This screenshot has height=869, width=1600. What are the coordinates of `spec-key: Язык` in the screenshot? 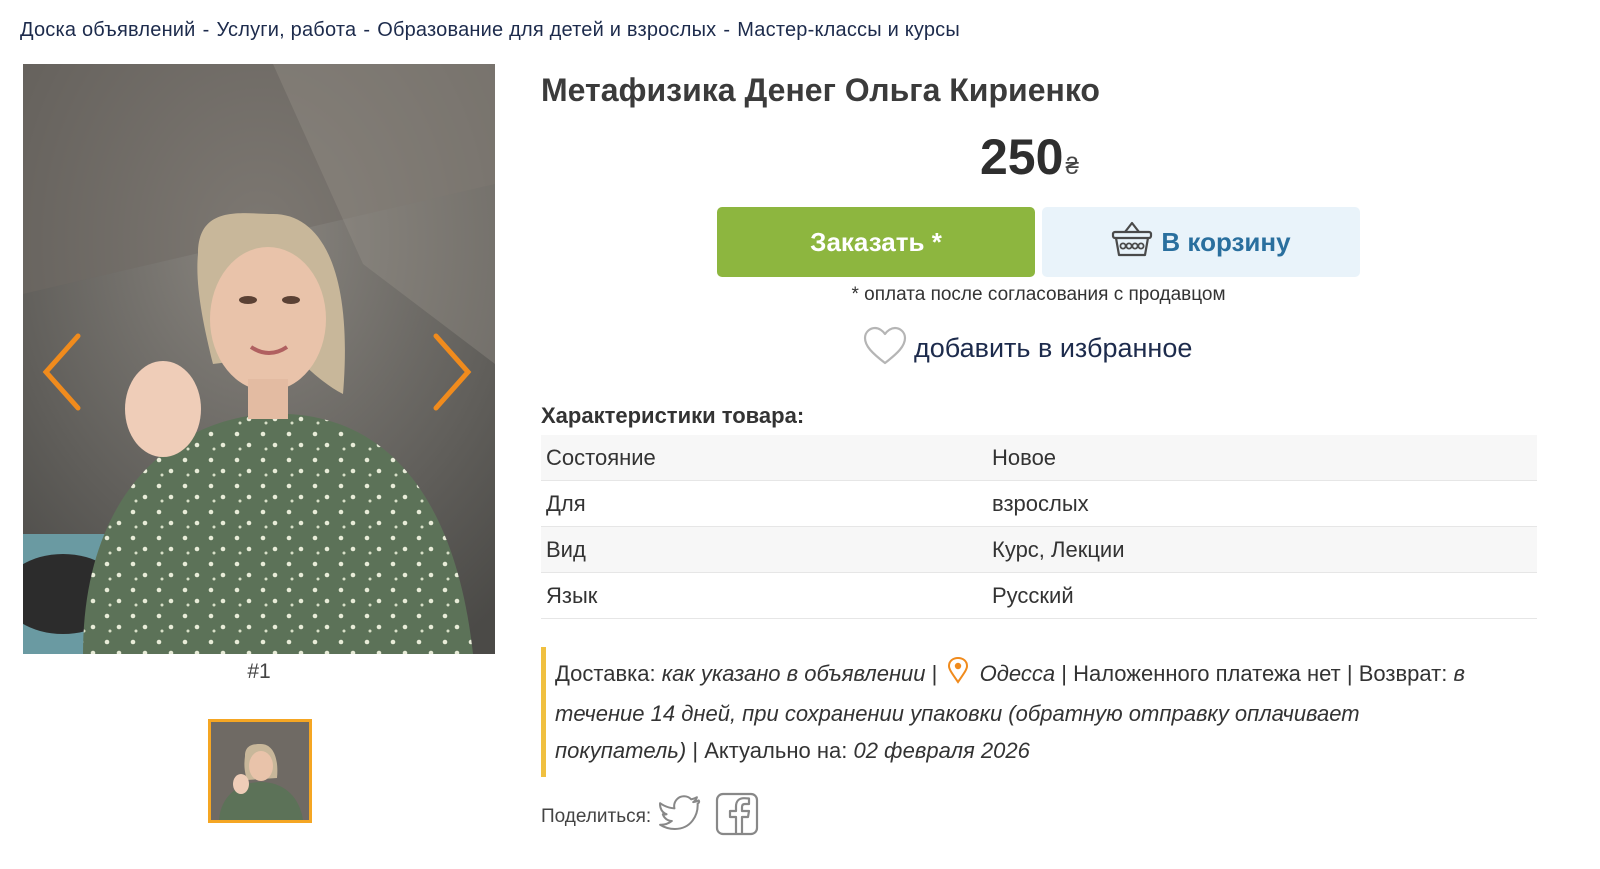 It's located at (572, 595).